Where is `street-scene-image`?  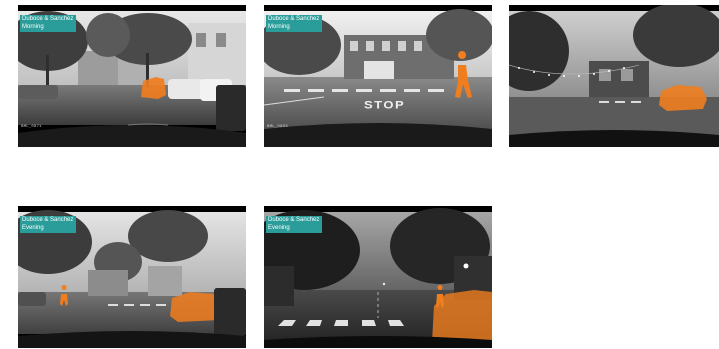
street-scene-image is located at coordinates (614, 76).